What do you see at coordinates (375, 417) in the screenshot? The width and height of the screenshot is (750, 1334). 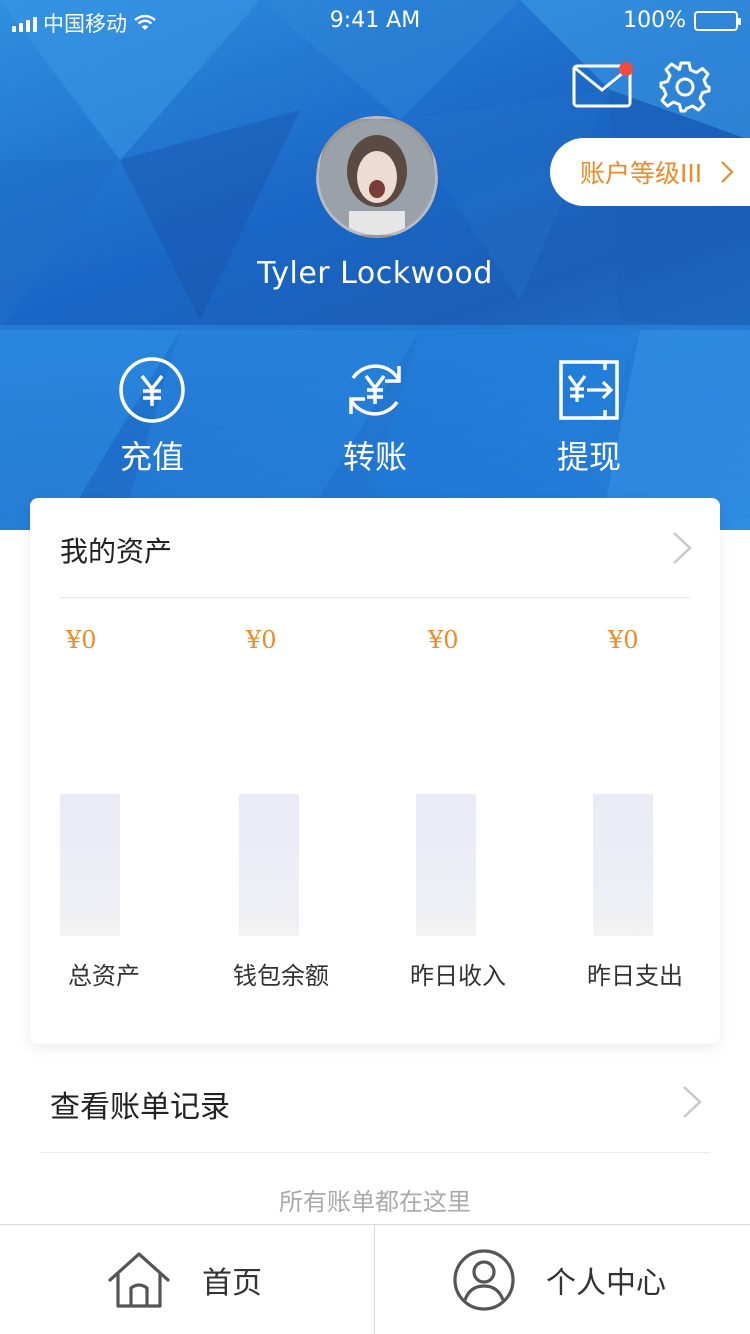 I see `transfer-button: 转账` at bounding box center [375, 417].